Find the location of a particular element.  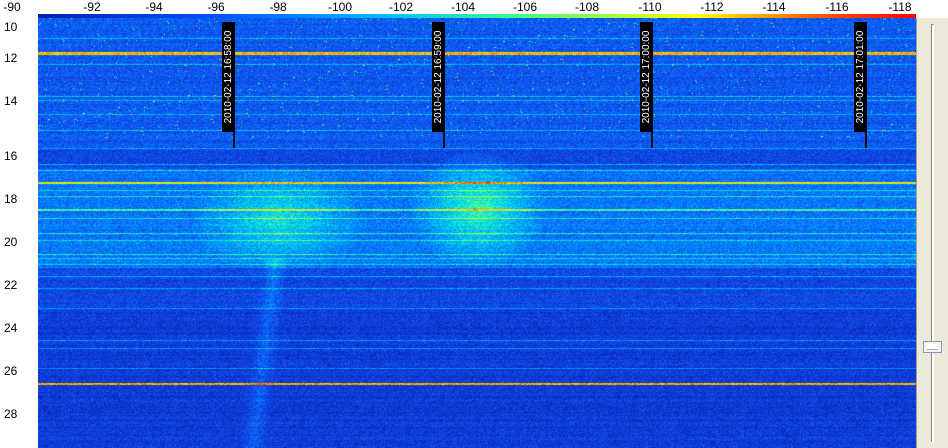

time-marker: 2010-02-12 16:58:00 is located at coordinates (228, 77).